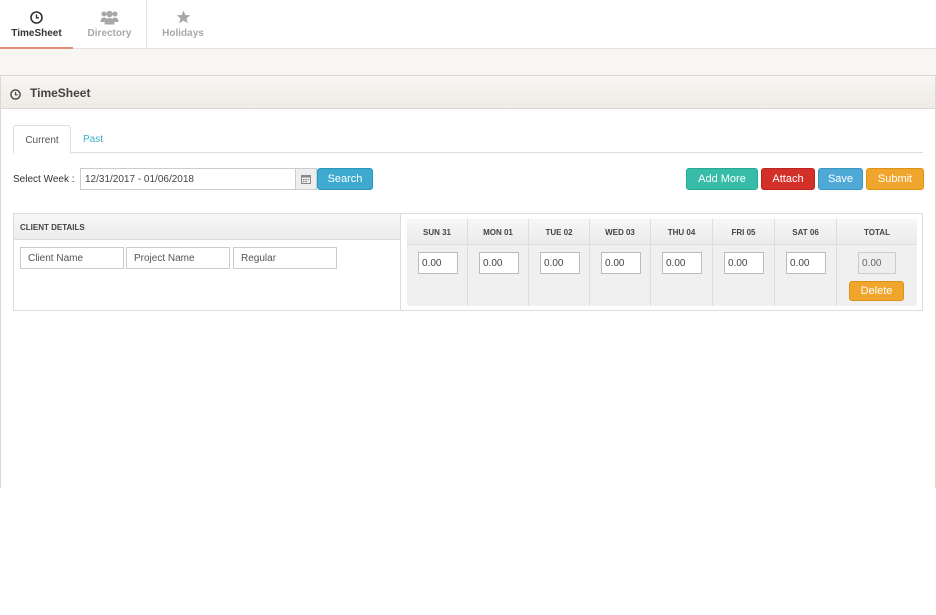  I want to click on day-header: SUN 31, so click(436, 232).